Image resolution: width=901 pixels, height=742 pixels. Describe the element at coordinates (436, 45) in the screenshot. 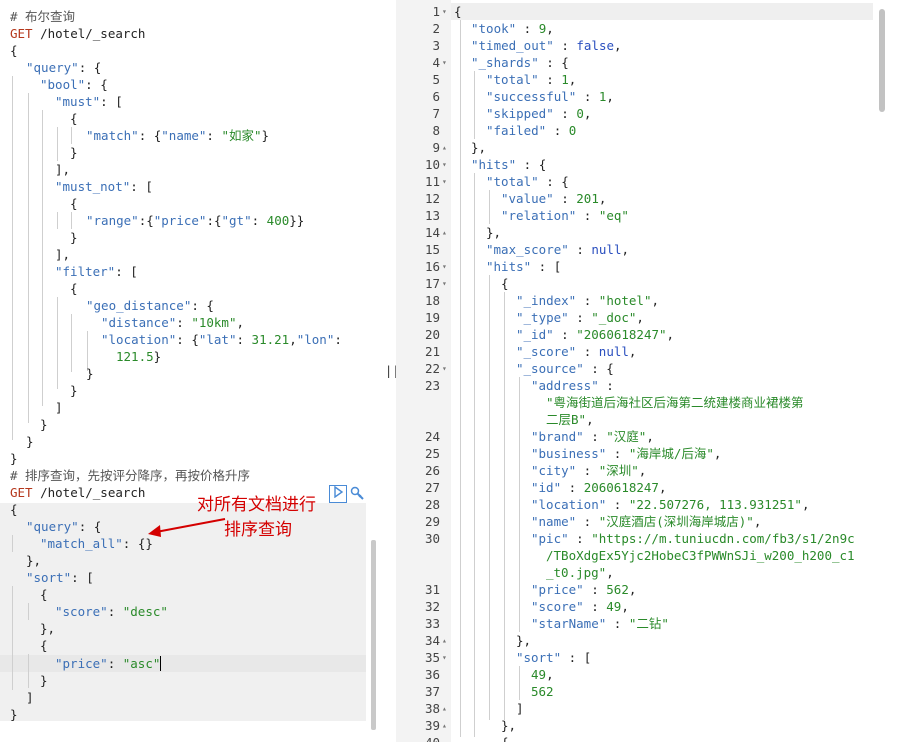

I see `line-number: 3` at that location.